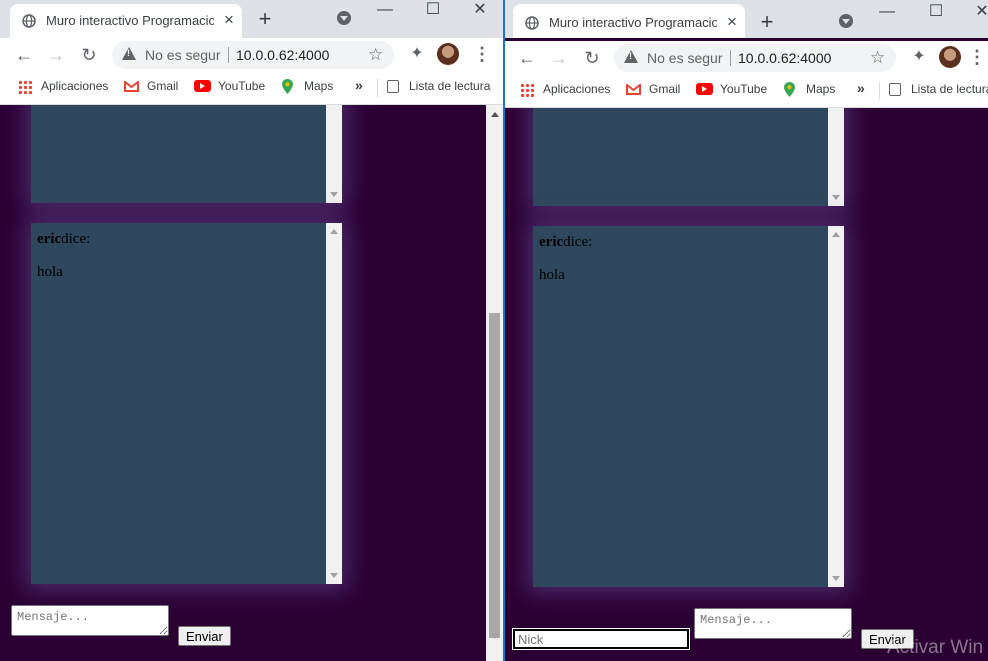 The width and height of the screenshot is (988, 661). I want to click on activation-watermark: Activar Win, so click(935, 647).